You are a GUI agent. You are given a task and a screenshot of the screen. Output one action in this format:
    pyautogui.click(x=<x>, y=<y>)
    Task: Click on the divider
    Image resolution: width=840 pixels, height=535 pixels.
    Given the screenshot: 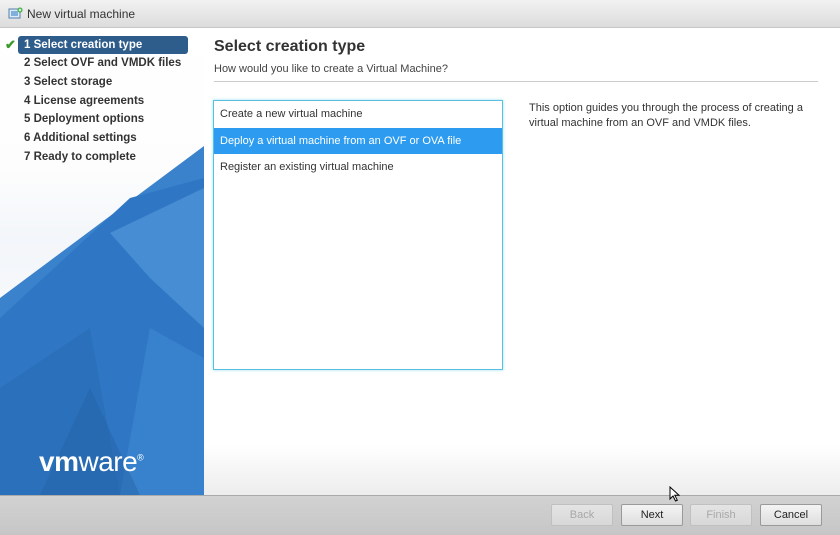 What is the action you would take?
    pyautogui.click(x=516, y=81)
    